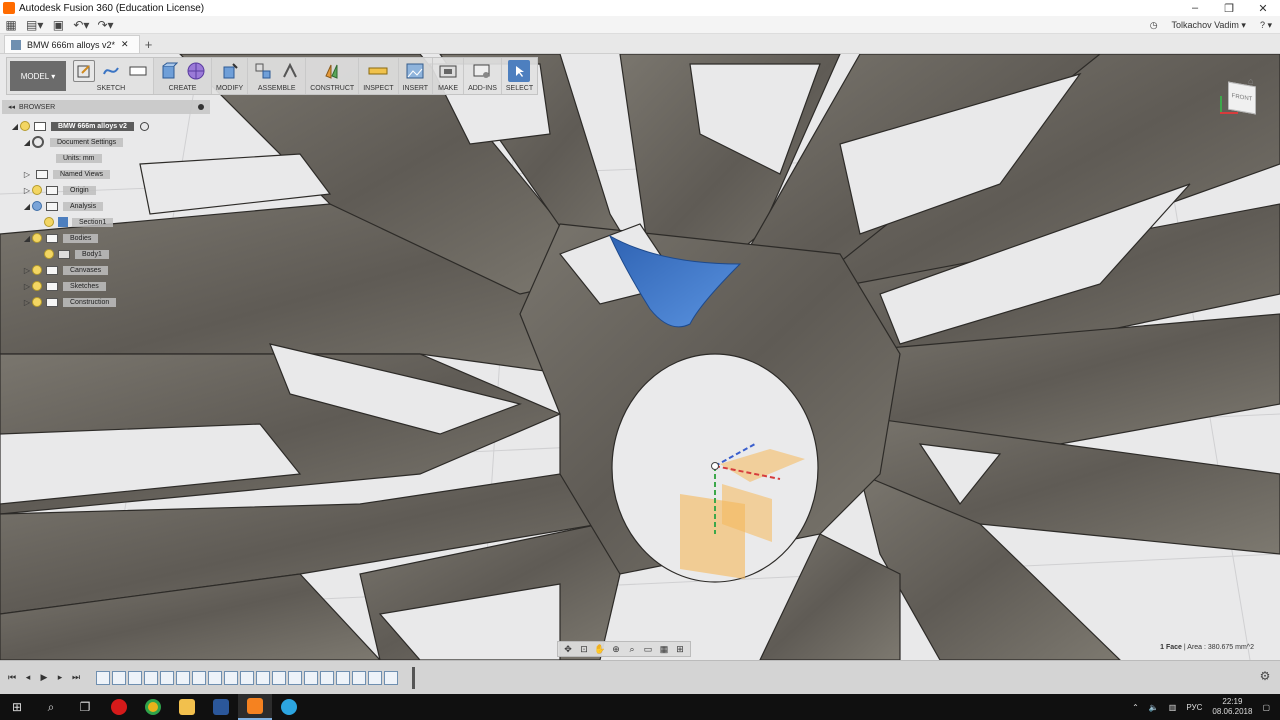  What do you see at coordinates (648, 649) in the screenshot?
I see `display-settings-icon: ▭` at bounding box center [648, 649].